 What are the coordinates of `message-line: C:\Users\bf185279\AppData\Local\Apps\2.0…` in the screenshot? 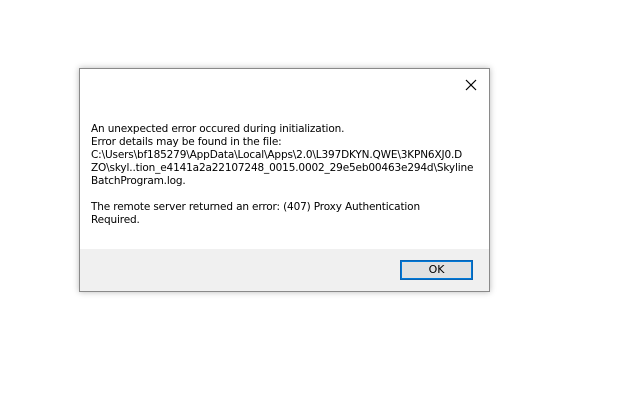 It's located at (277, 155).